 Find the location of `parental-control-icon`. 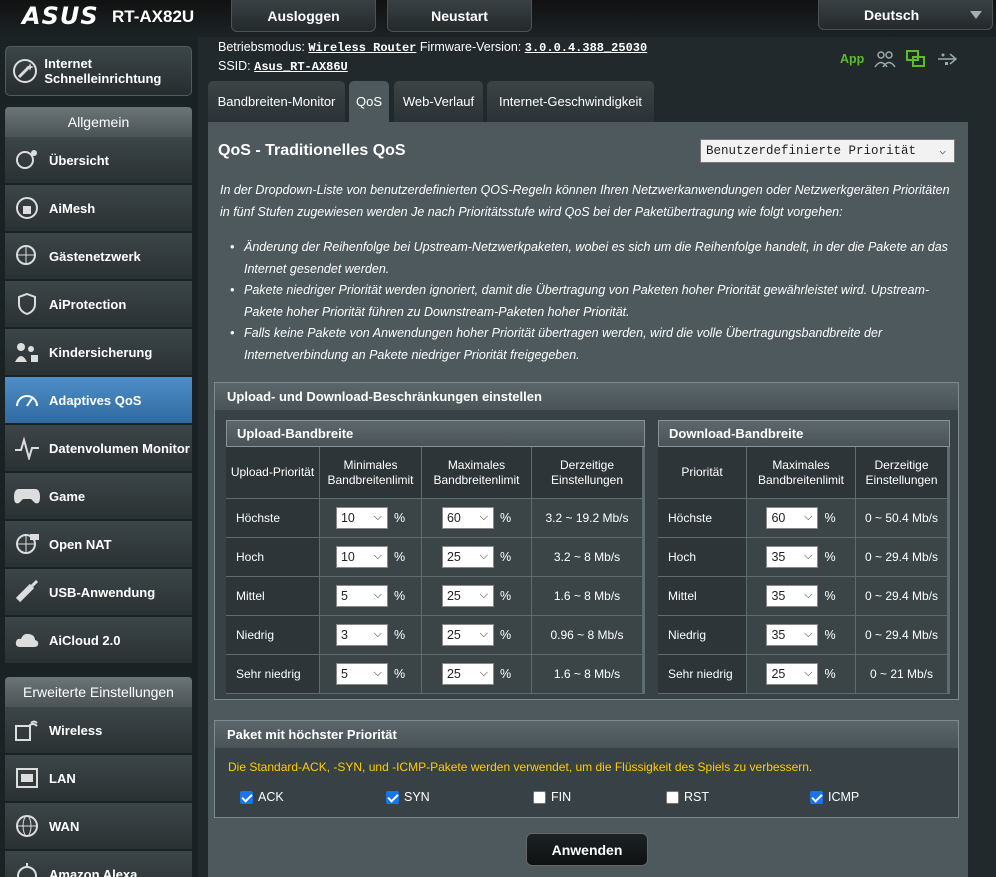

parental-control-icon is located at coordinates (27, 352).